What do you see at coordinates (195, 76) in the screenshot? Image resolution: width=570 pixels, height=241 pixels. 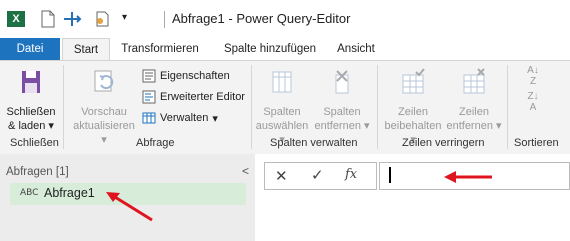 I see `properties-label: Eigenschaften` at bounding box center [195, 76].